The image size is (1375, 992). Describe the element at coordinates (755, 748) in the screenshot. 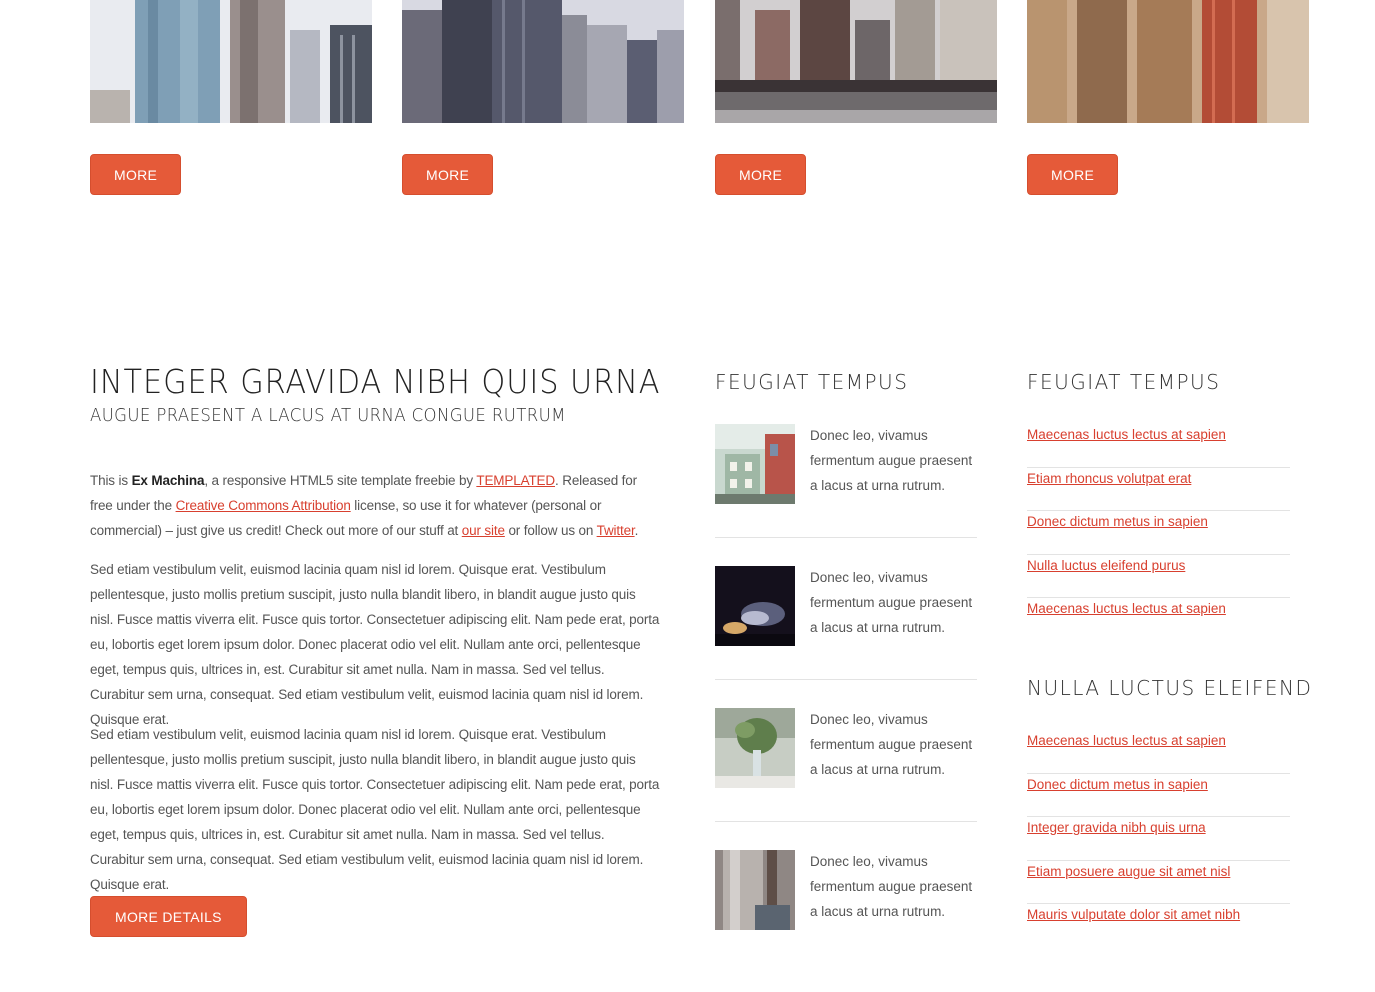

I see `thumbnail-plant` at that location.